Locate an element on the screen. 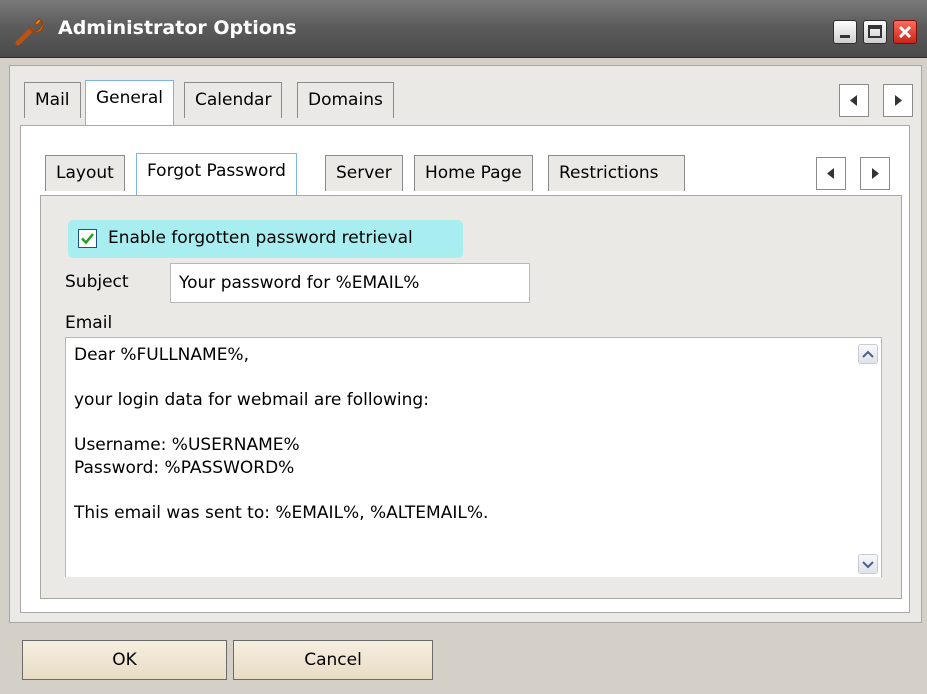 This screenshot has height=694, width=927. enable-retrieval-label: Enable forgotten password retrieval is located at coordinates (260, 238).